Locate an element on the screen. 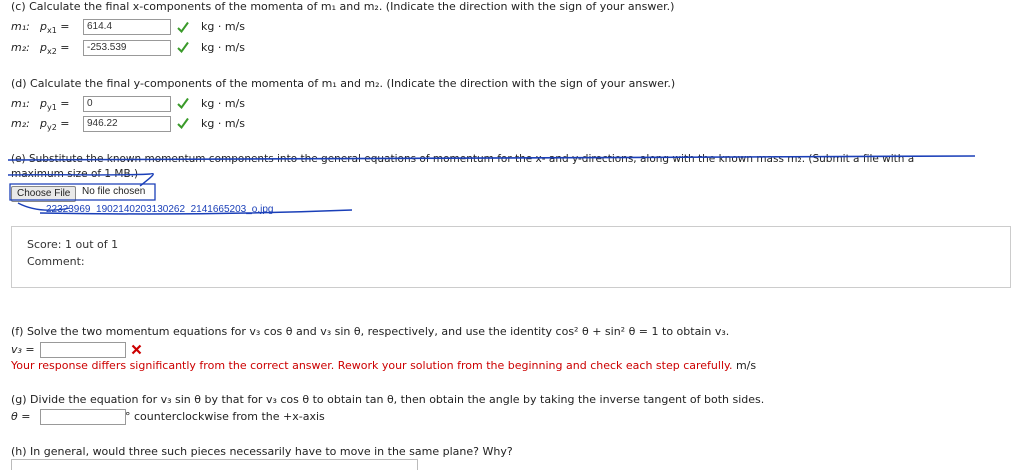 The height and width of the screenshot is (470, 1024). part-d-row2-unit: kg · m/s is located at coordinates (223, 123).